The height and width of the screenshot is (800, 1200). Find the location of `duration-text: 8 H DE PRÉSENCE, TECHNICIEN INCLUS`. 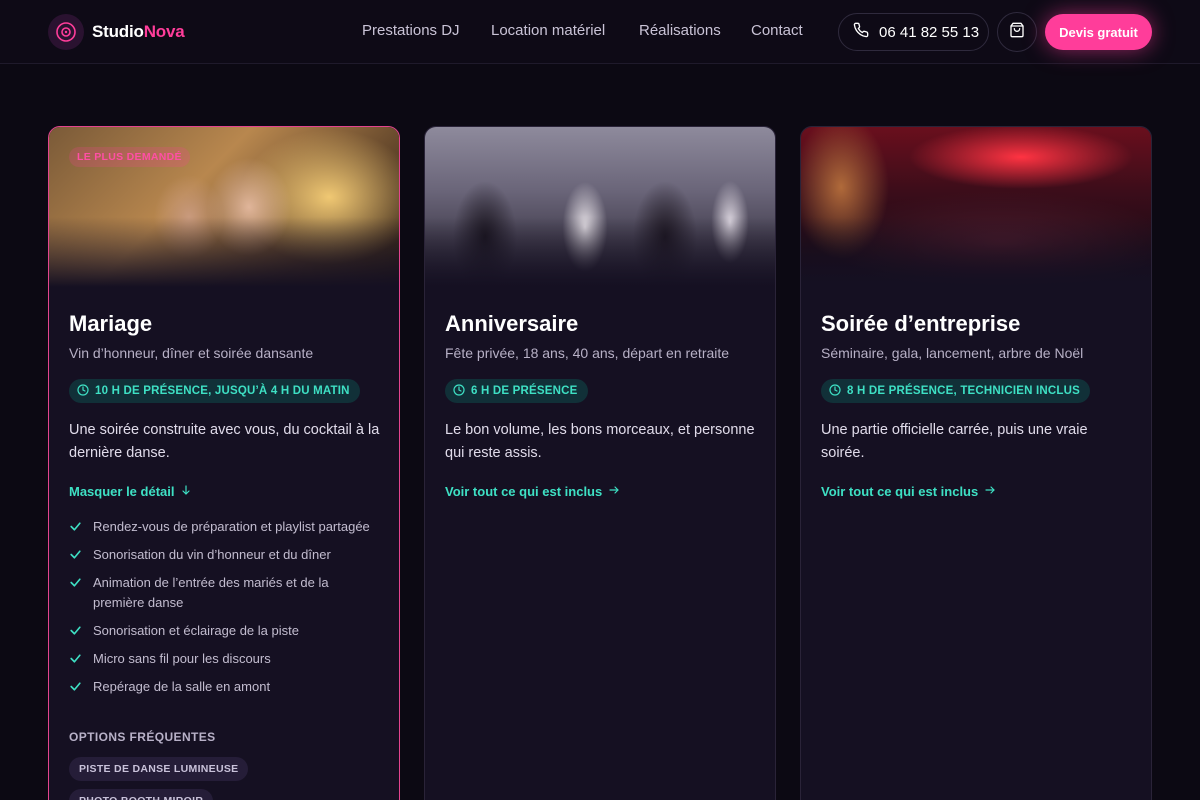

duration-text: 8 H DE PRÉSENCE, TECHNICIEN INCLUS is located at coordinates (963, 391).